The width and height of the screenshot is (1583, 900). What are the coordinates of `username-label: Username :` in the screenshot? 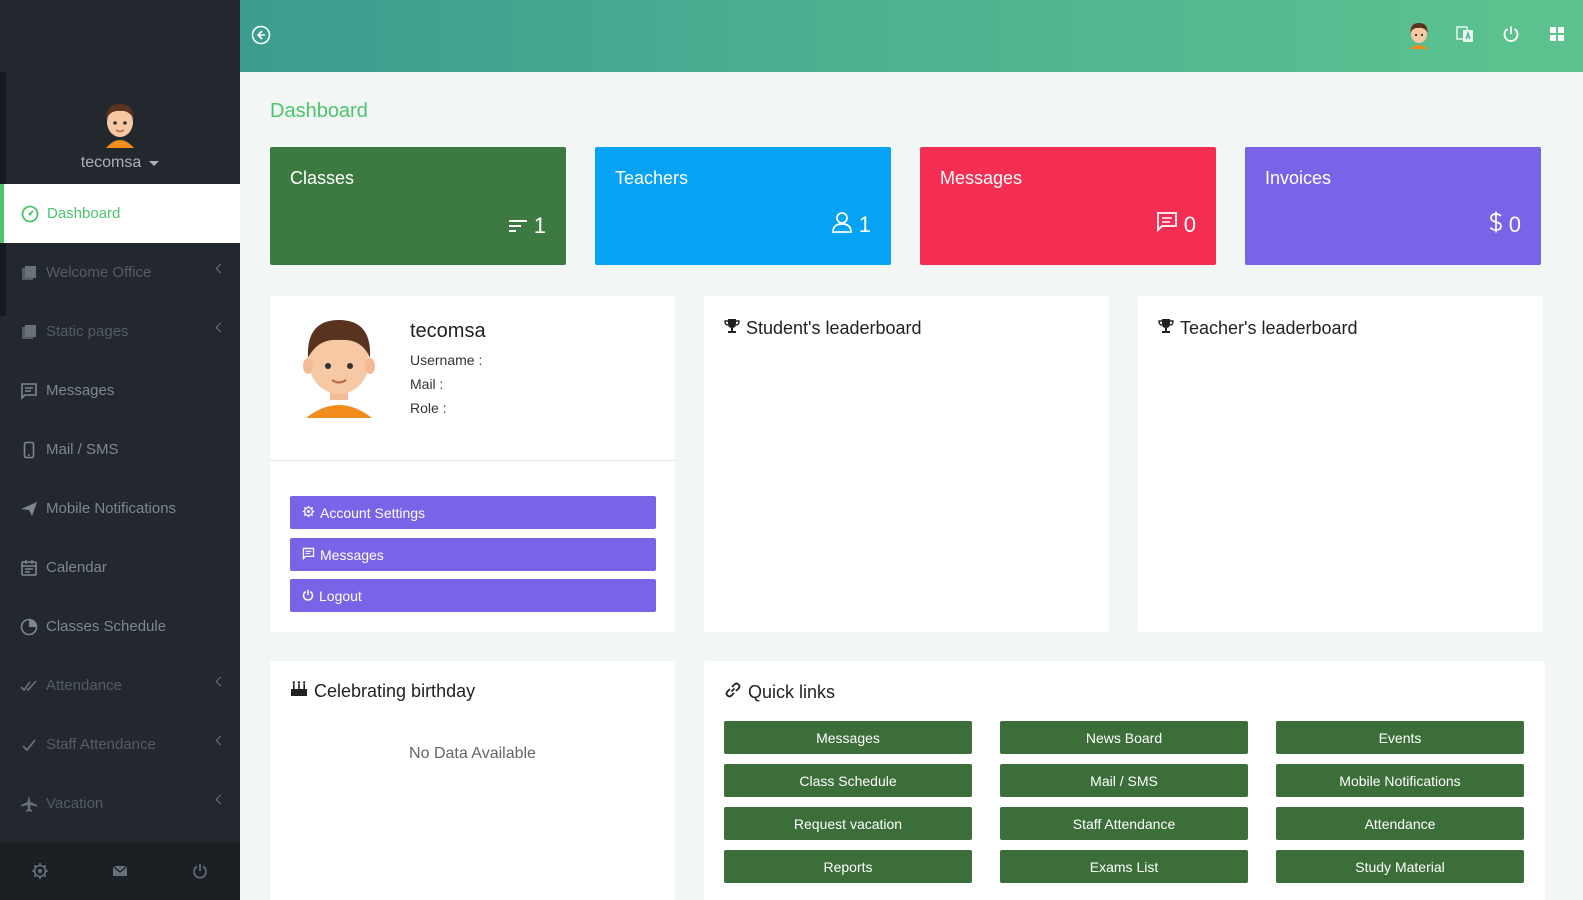 It's located at (446, 360).